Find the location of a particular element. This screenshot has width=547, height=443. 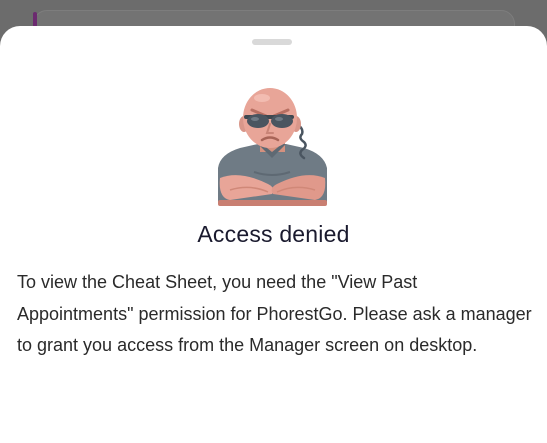

dialog-title: Access denied is located at coordinates (273, 234).